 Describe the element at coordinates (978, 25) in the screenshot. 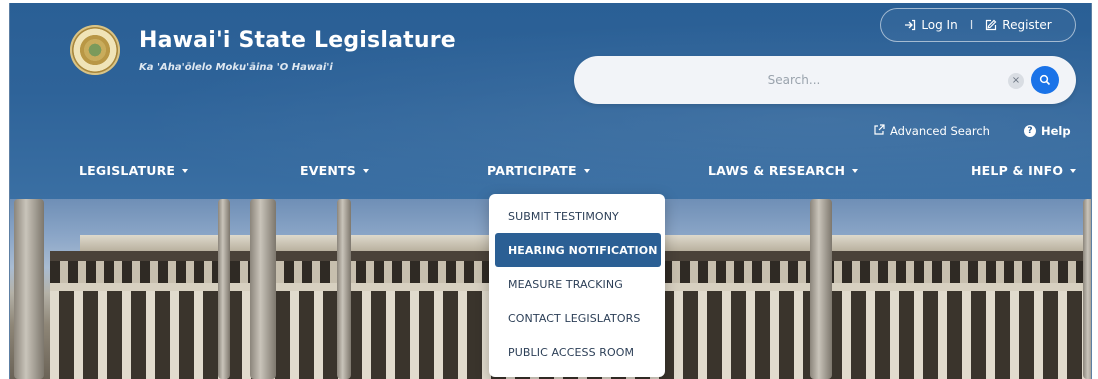

I see `account-links: Log In I Register` at that location.